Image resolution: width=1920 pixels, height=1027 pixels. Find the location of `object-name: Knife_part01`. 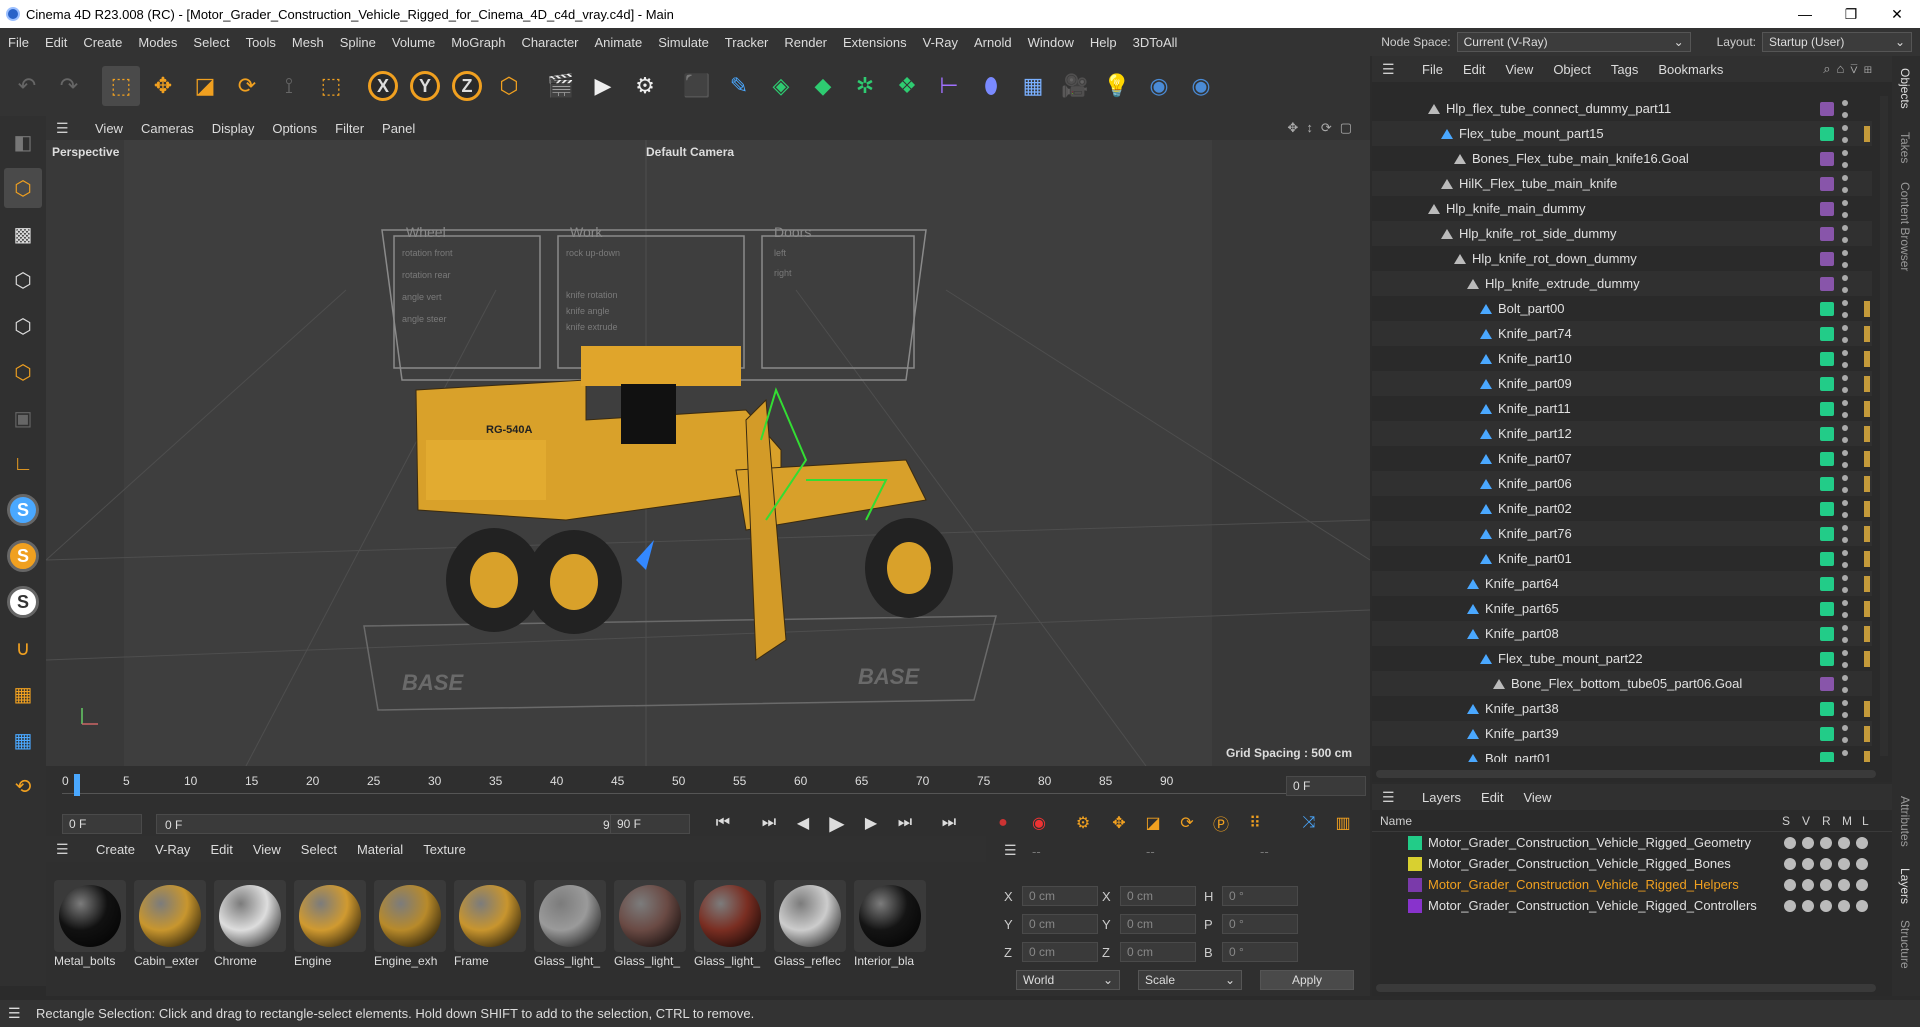

object-name: Knife_part01 is located at coordinates (1535, 558).